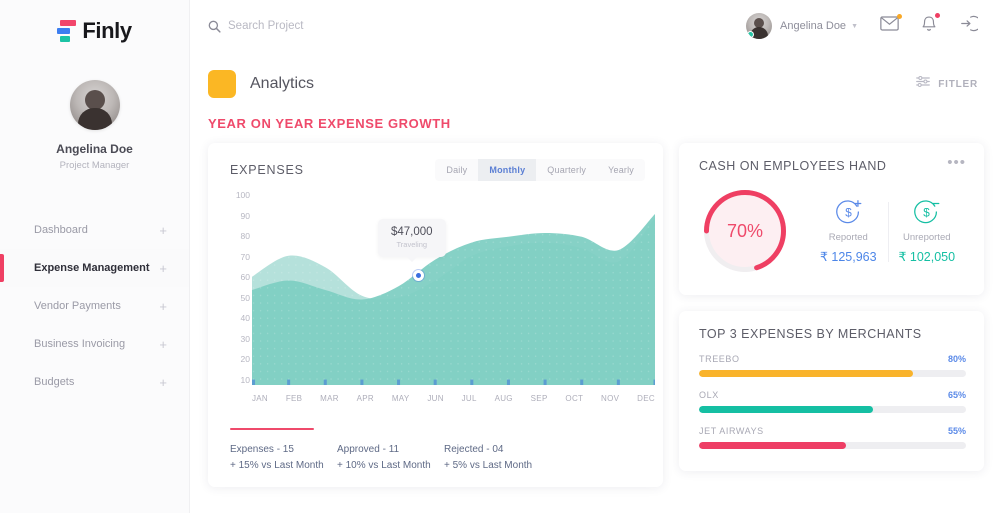  I want to click on x-tick: JUL, so click(469, 398).